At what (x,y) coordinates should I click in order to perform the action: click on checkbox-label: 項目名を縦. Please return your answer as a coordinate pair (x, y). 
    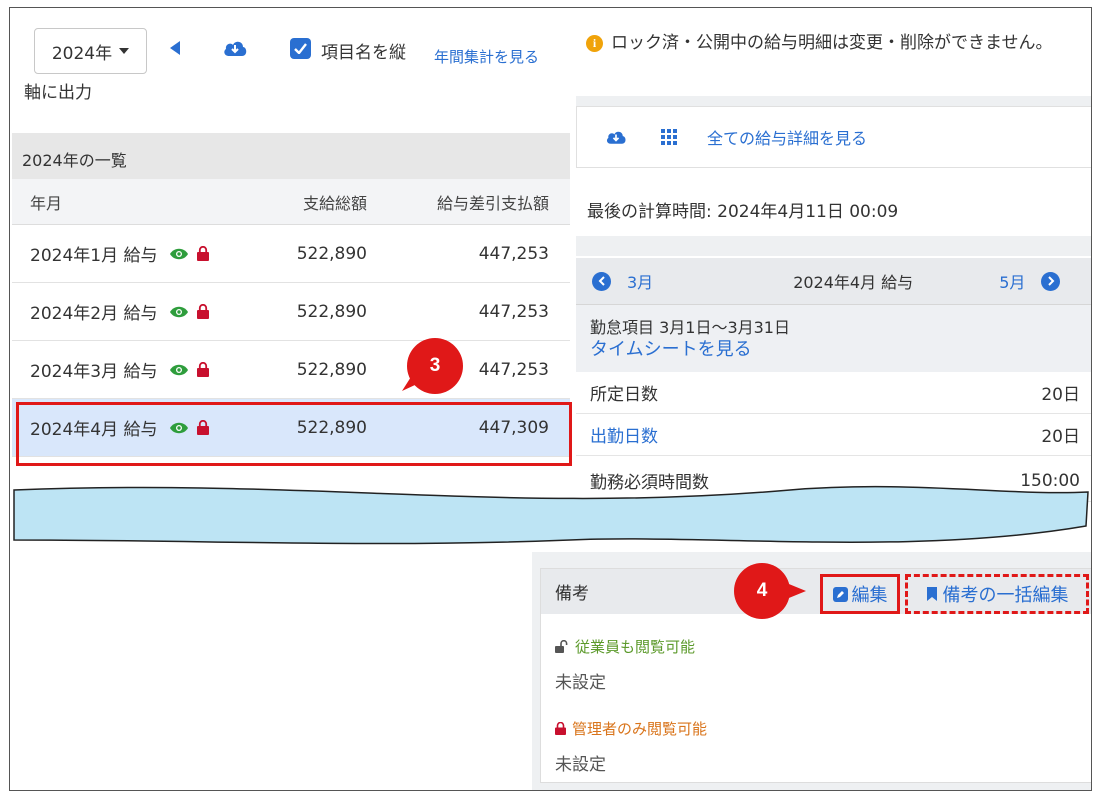
    Looking at the image, I should click on (363, 53).